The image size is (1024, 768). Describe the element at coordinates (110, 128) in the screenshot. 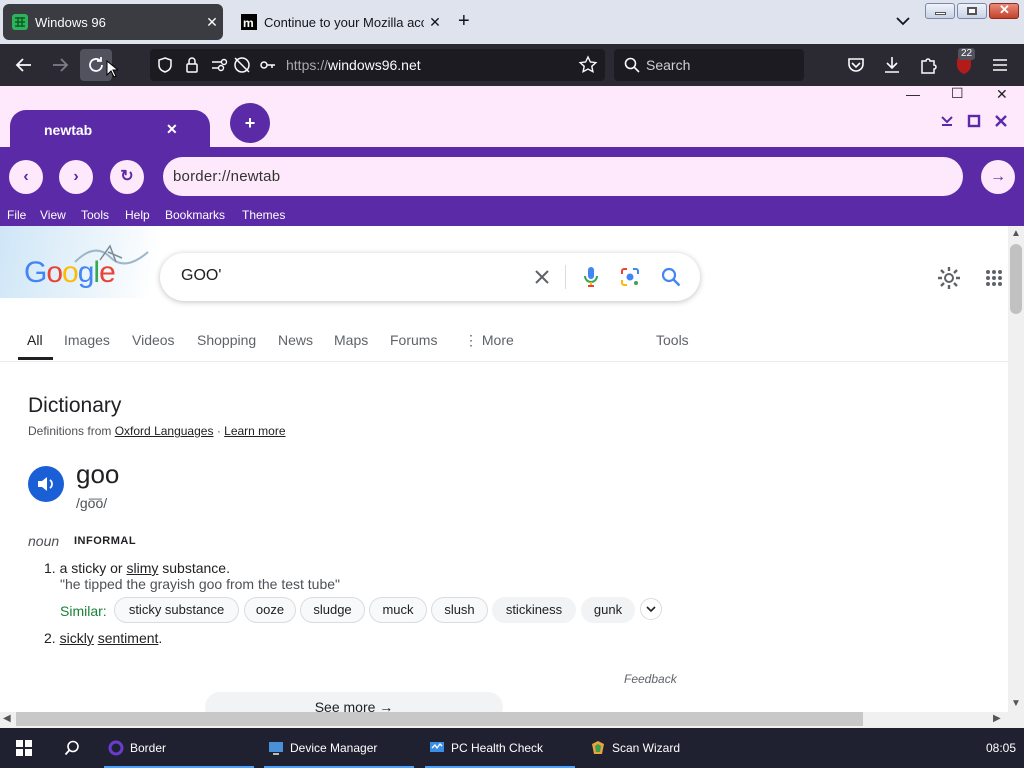

I see `border-tab-newtab: newtab ✕` at that location.